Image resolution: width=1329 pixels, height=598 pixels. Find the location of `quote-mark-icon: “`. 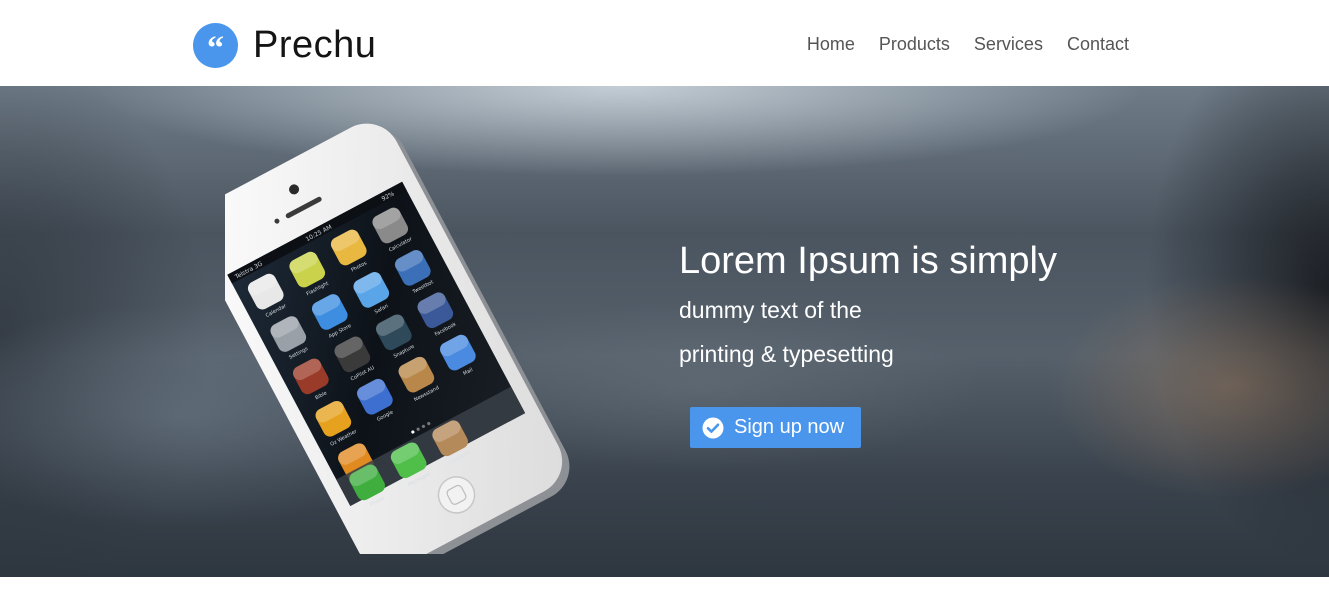

quote-mark-icon: “ is located at coordinates (215, 45).